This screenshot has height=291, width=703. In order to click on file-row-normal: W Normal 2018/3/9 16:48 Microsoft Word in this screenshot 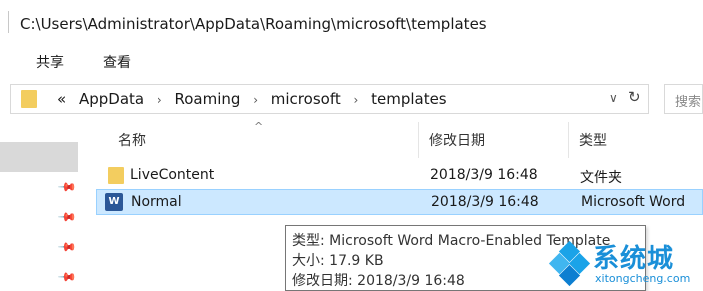, I will do `click(399, 202)`.